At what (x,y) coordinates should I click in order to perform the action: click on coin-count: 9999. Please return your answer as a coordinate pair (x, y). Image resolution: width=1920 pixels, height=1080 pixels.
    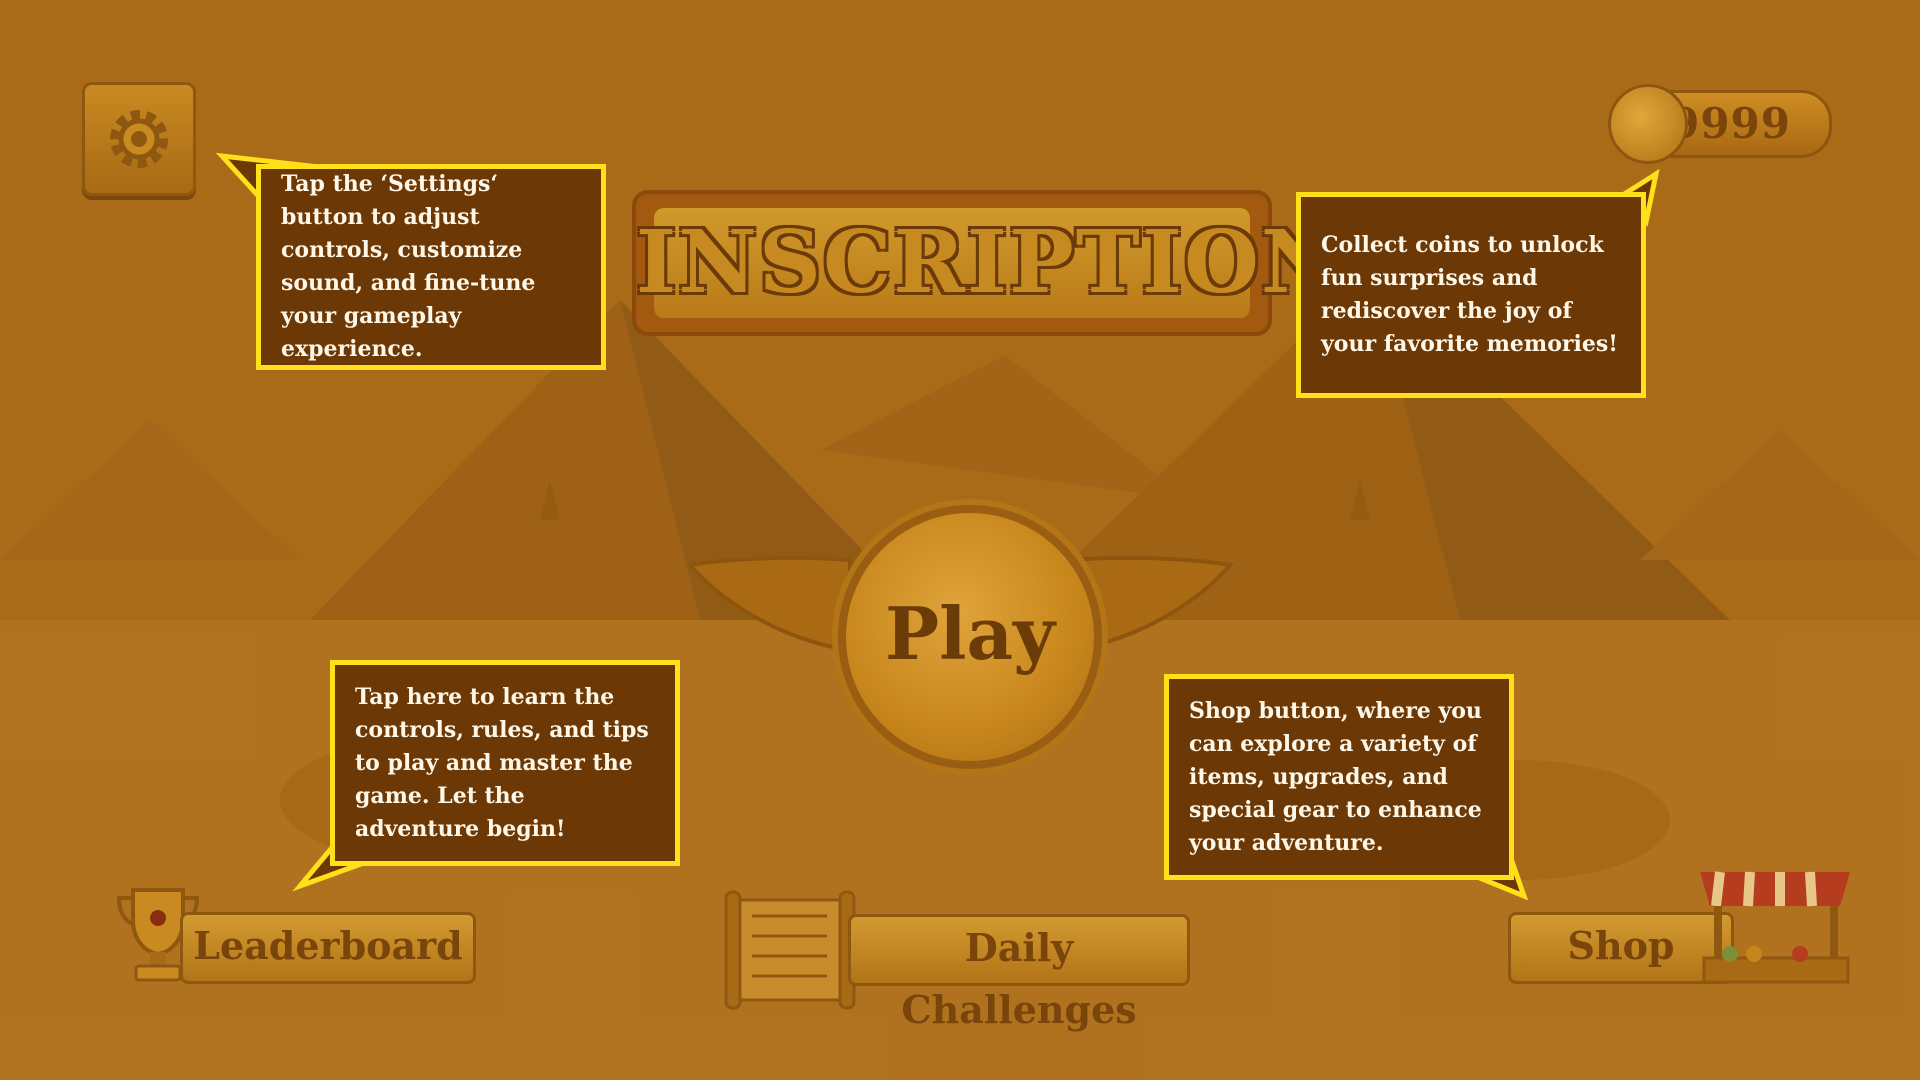
    Looking at the image, I should click on (1730, 123).